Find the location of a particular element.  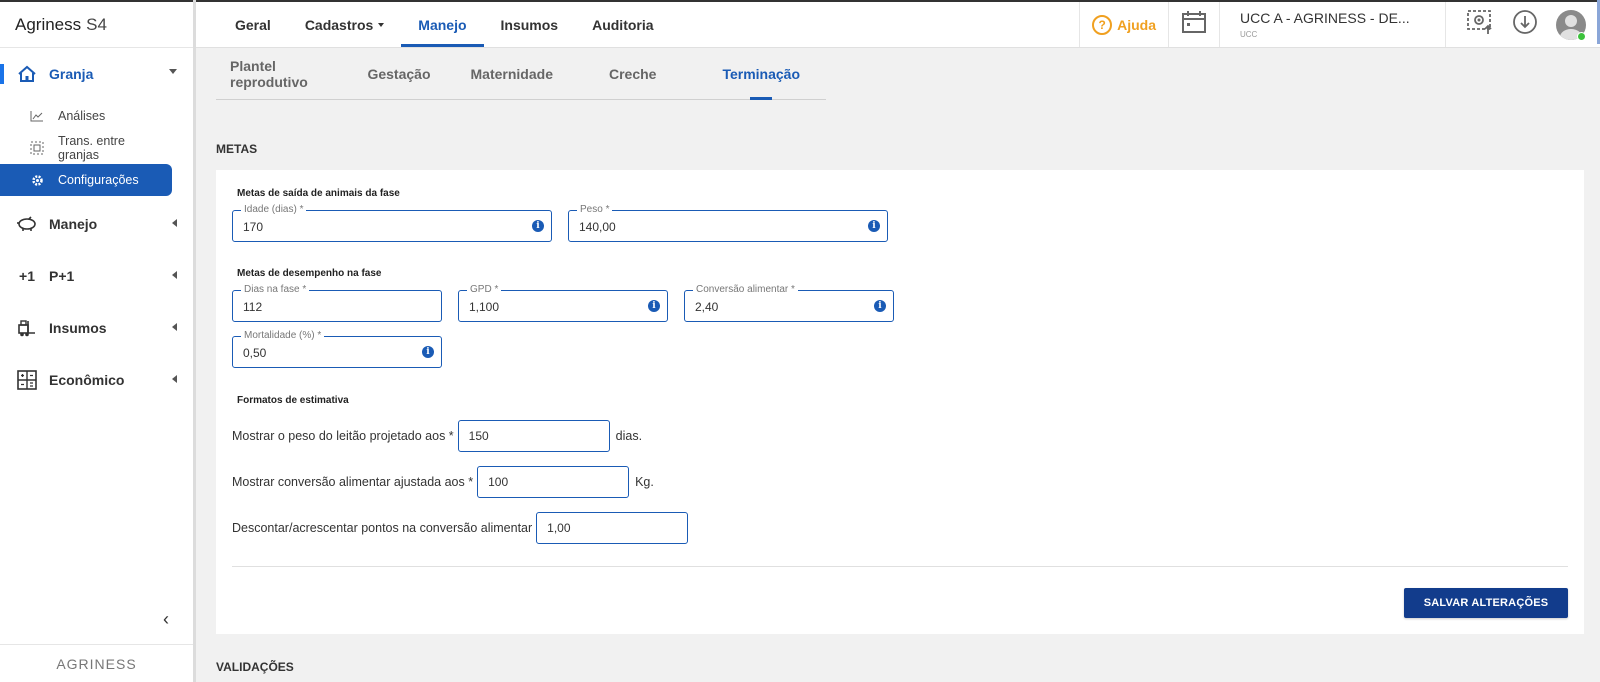

topnav-insumos: Insumos is located at coordinates (530, 24).